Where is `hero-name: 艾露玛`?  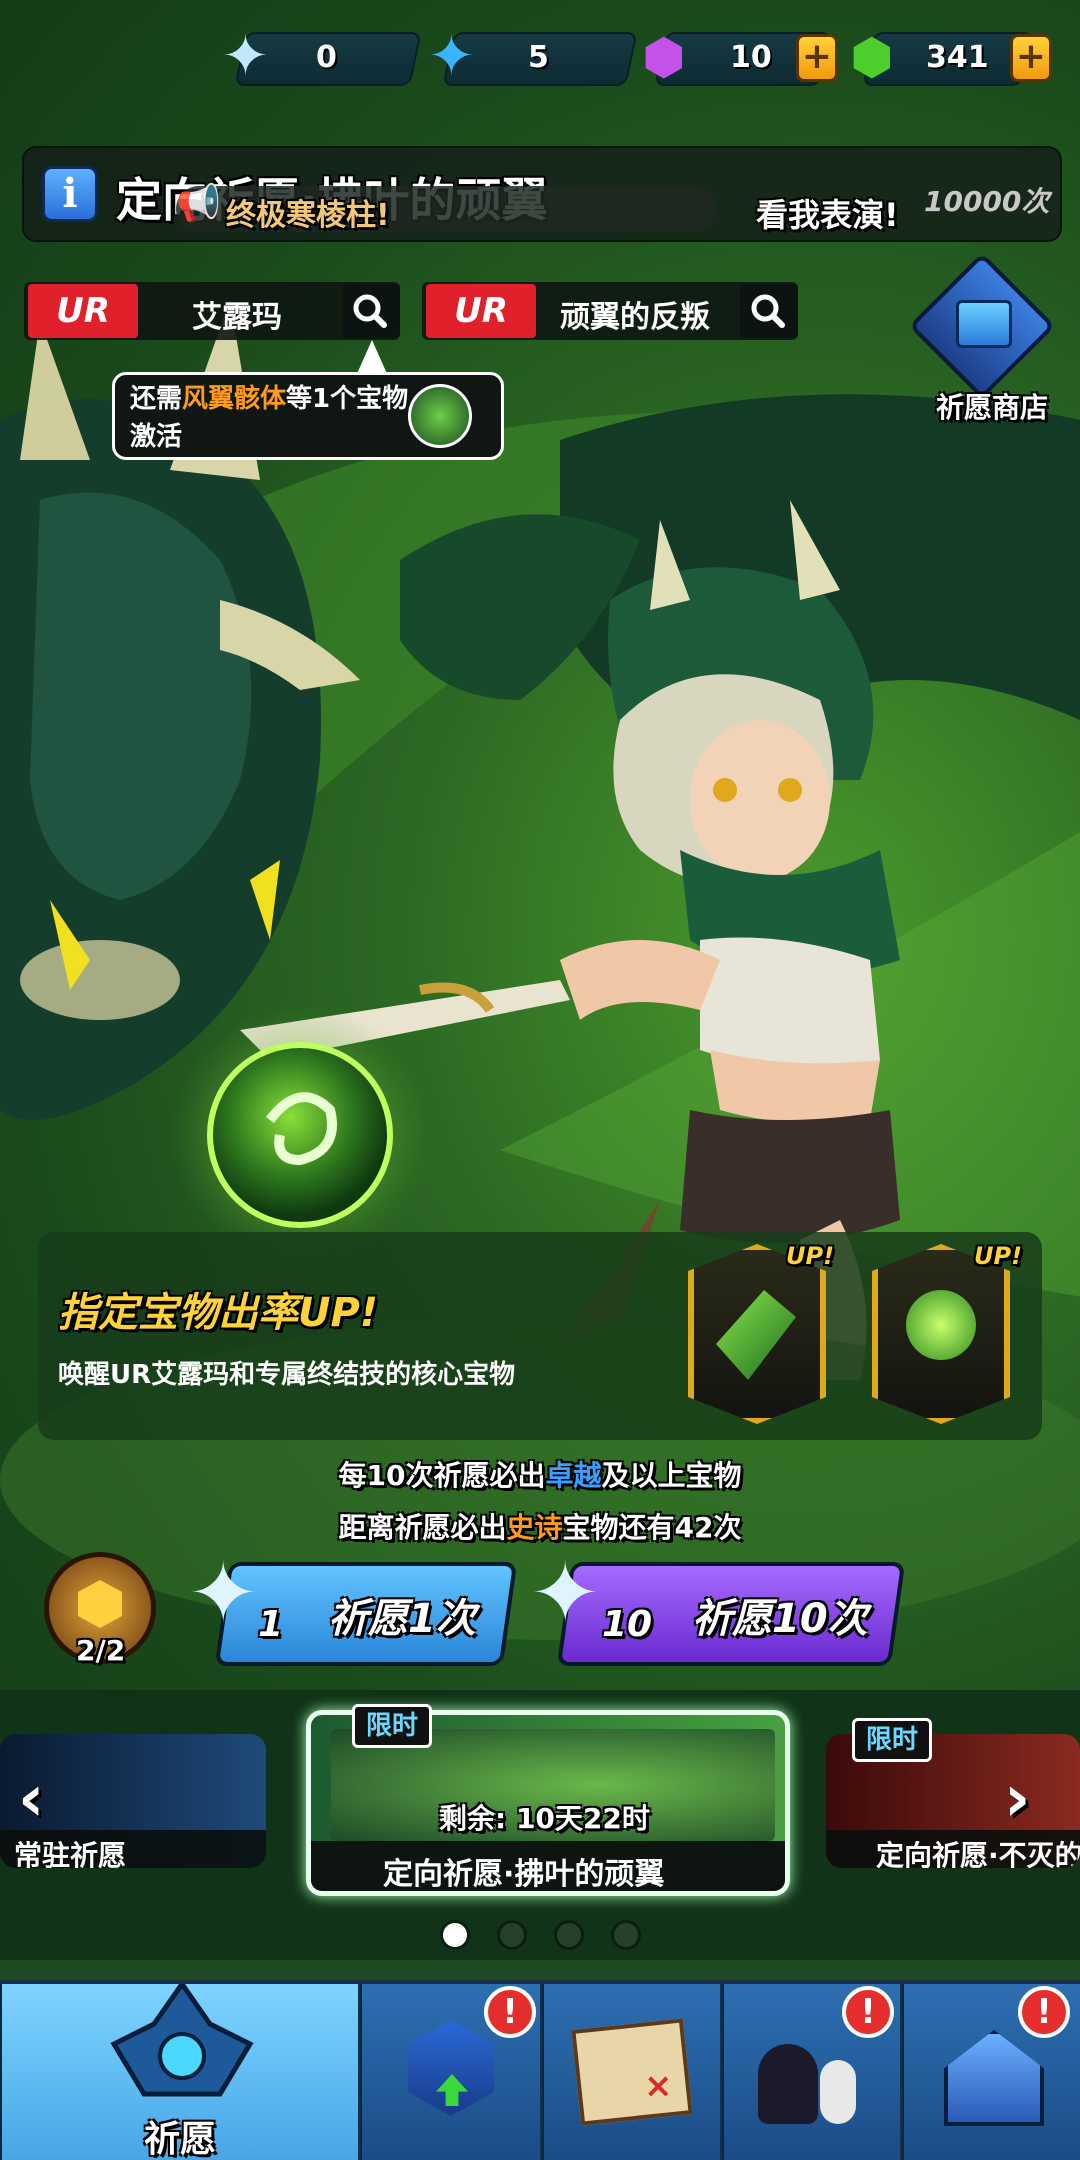 hero-name: 艾露玛 is located at coordinates (237, 317).